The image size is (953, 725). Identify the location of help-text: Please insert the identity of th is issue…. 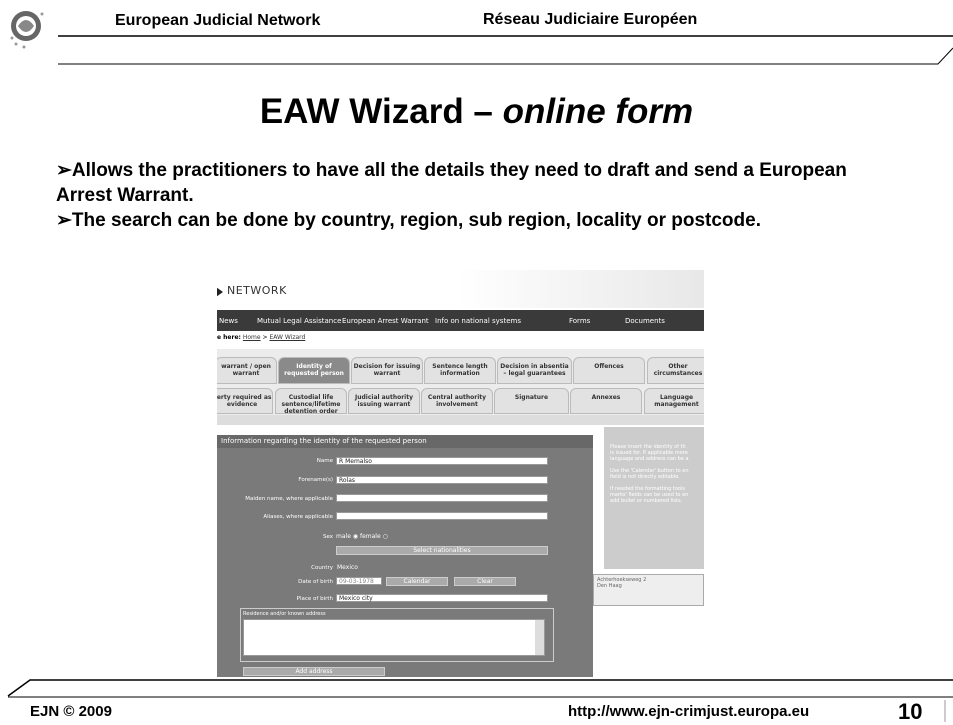
(649, 474).